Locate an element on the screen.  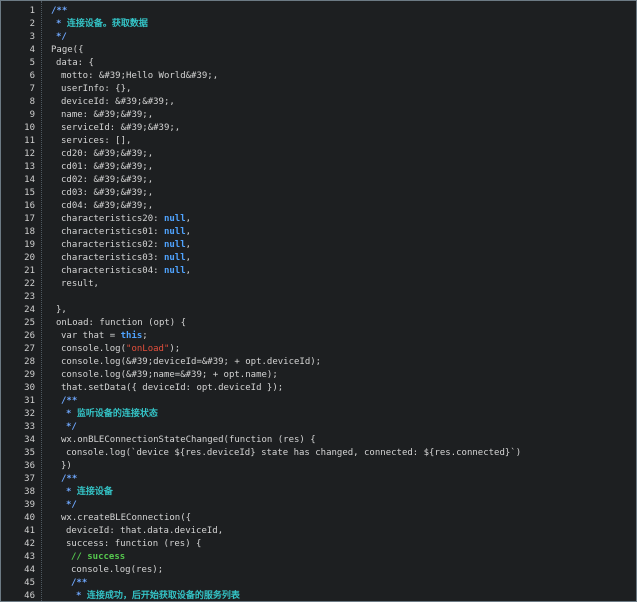
code-line: 31 /** is located at coordinates (318, 401).